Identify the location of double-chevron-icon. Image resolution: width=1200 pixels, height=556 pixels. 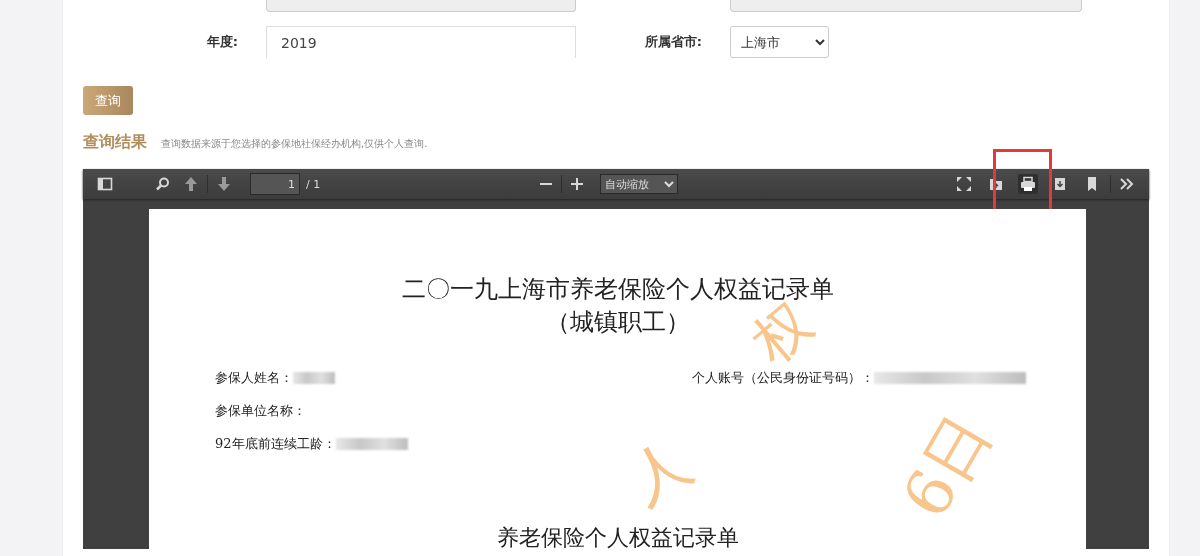
(1127, 184).